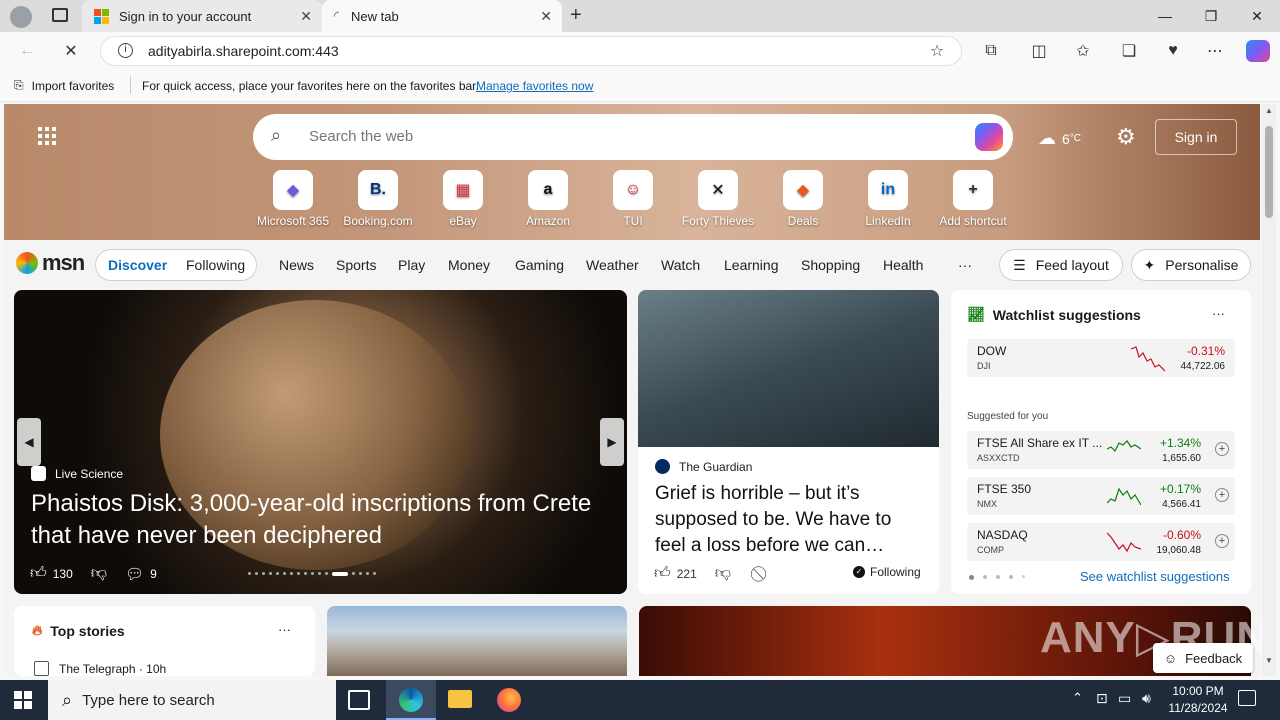 The height and width of the screenshot is (720, 1280). Describe the element at coordinates (1211, 16) in the screenshot. I see `maximize-button: ❐` at that location.